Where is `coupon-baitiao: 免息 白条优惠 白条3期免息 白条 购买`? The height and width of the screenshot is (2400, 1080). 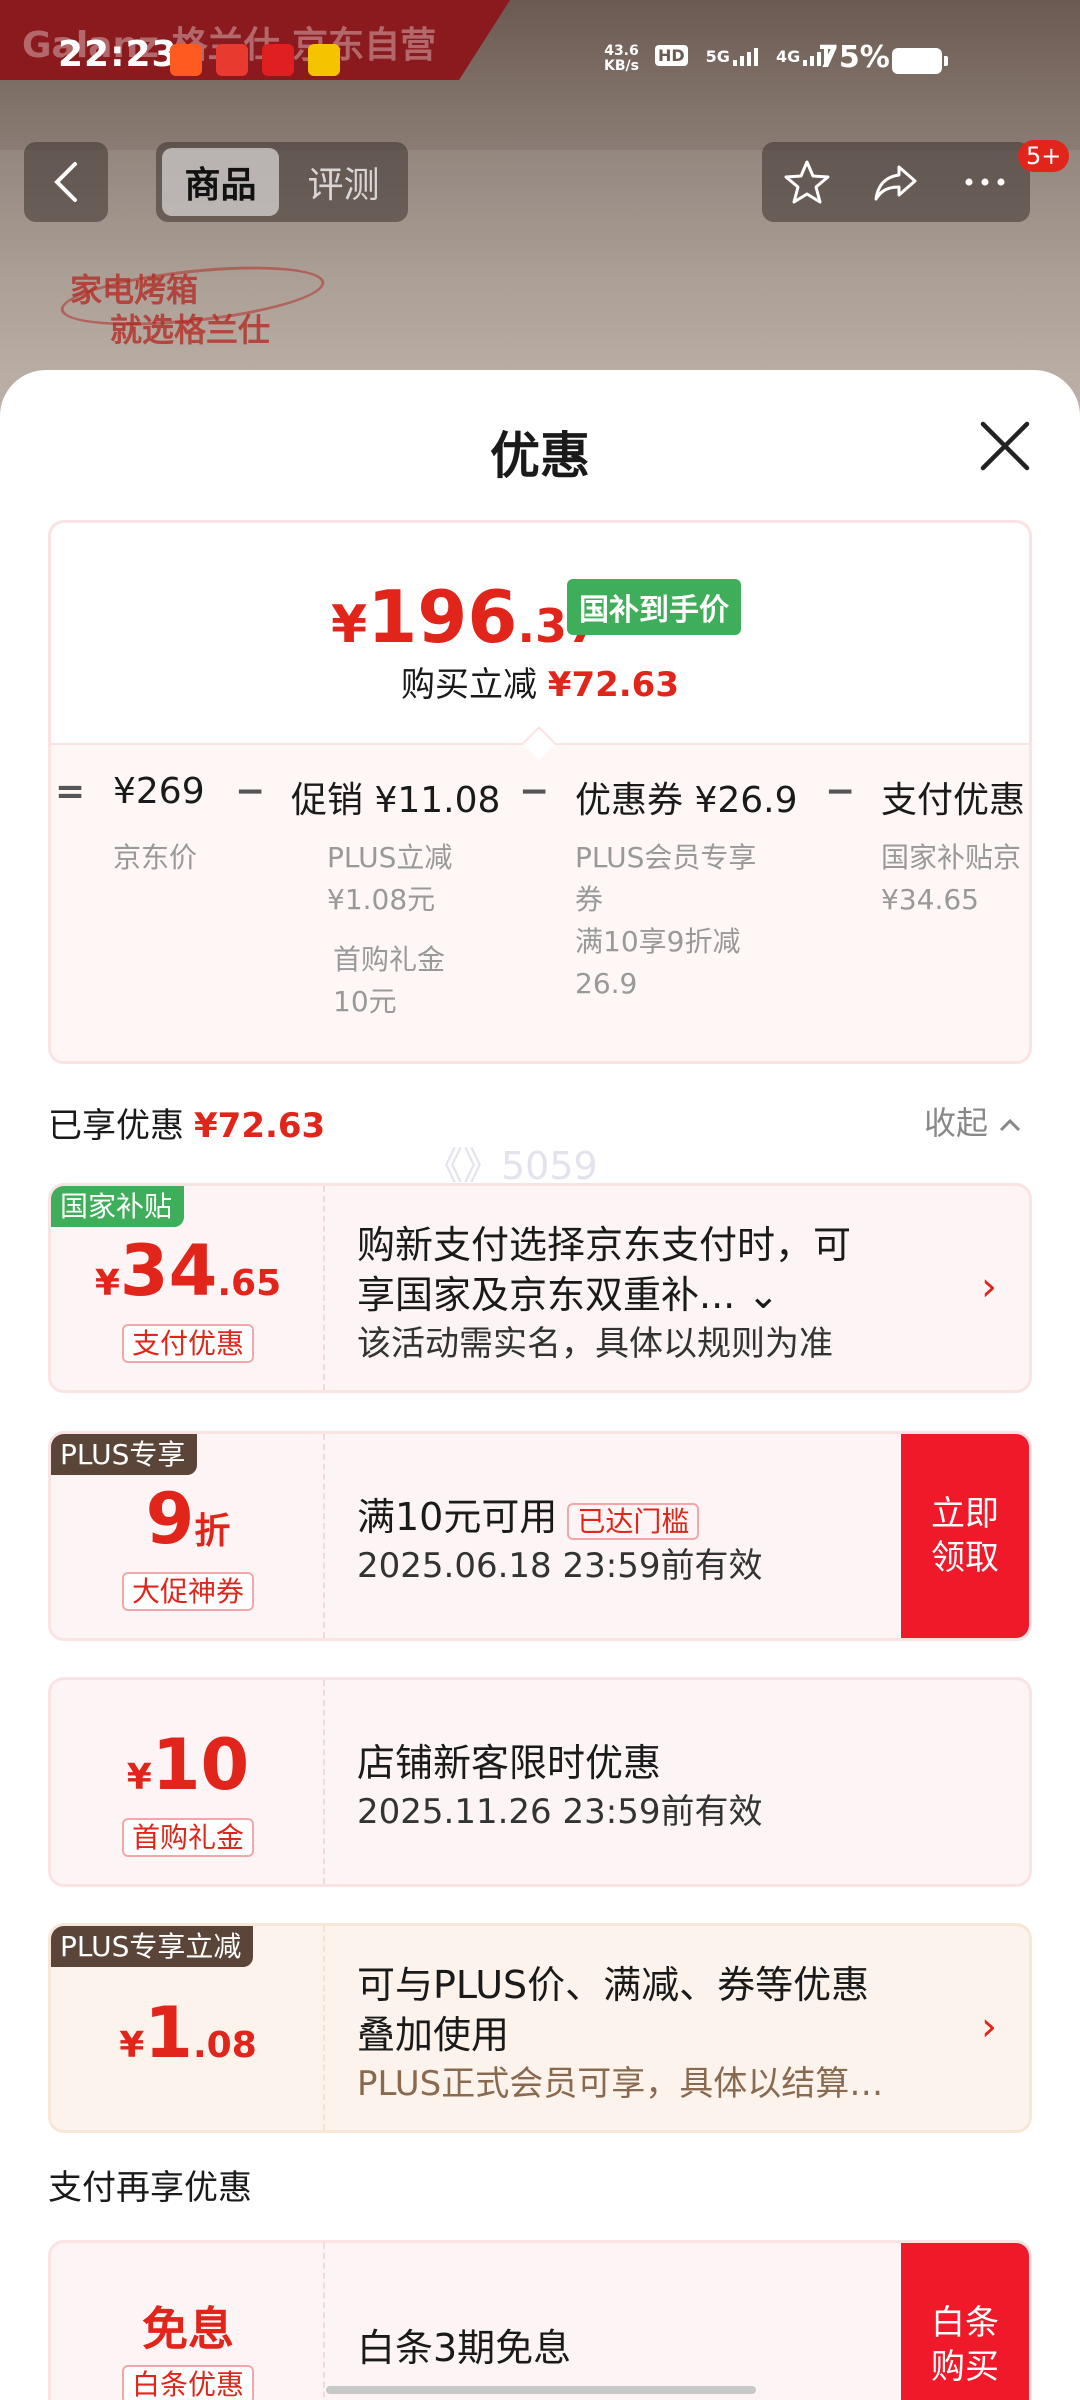 coupon-baitiao: 免息 白条优惠 白条3期免息 白条 购买 is located at coordinates (540, 2320).